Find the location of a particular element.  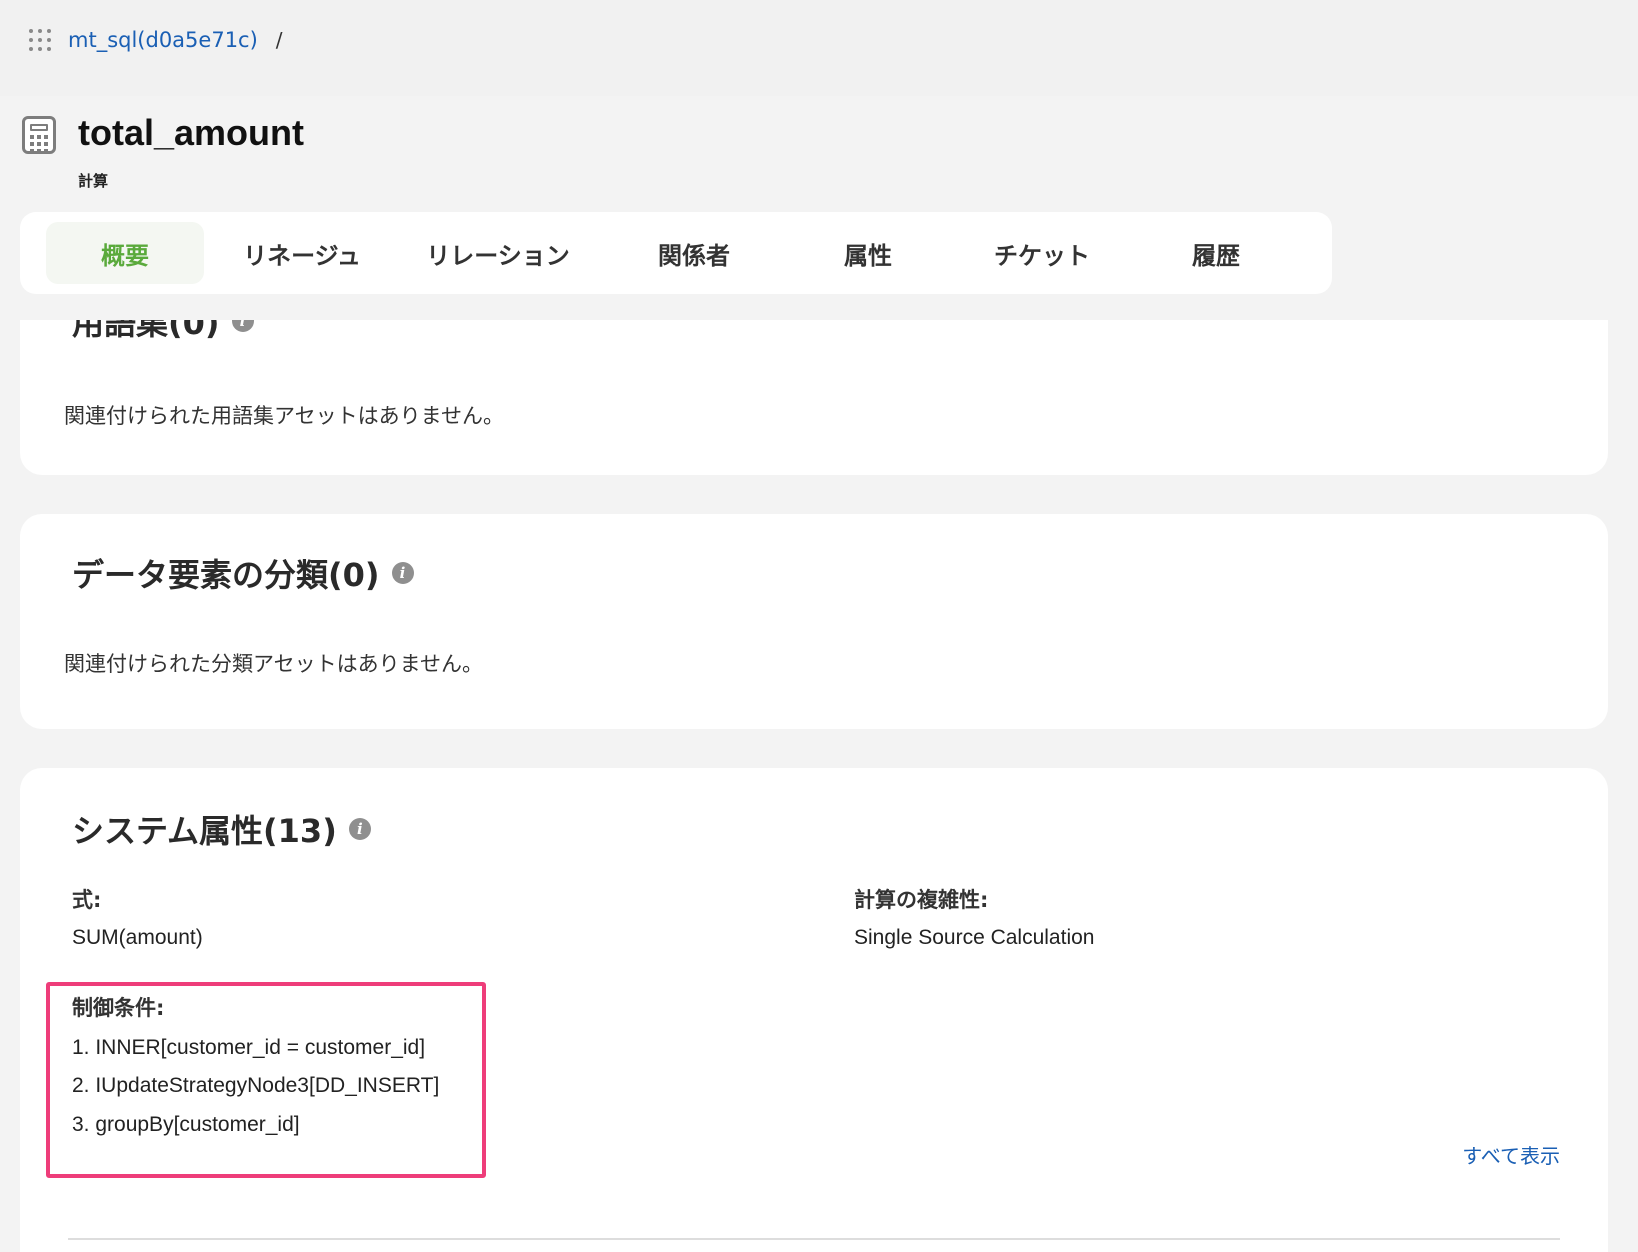

tab-stakeholders: 関係者 is located at coordinates (694, 253).